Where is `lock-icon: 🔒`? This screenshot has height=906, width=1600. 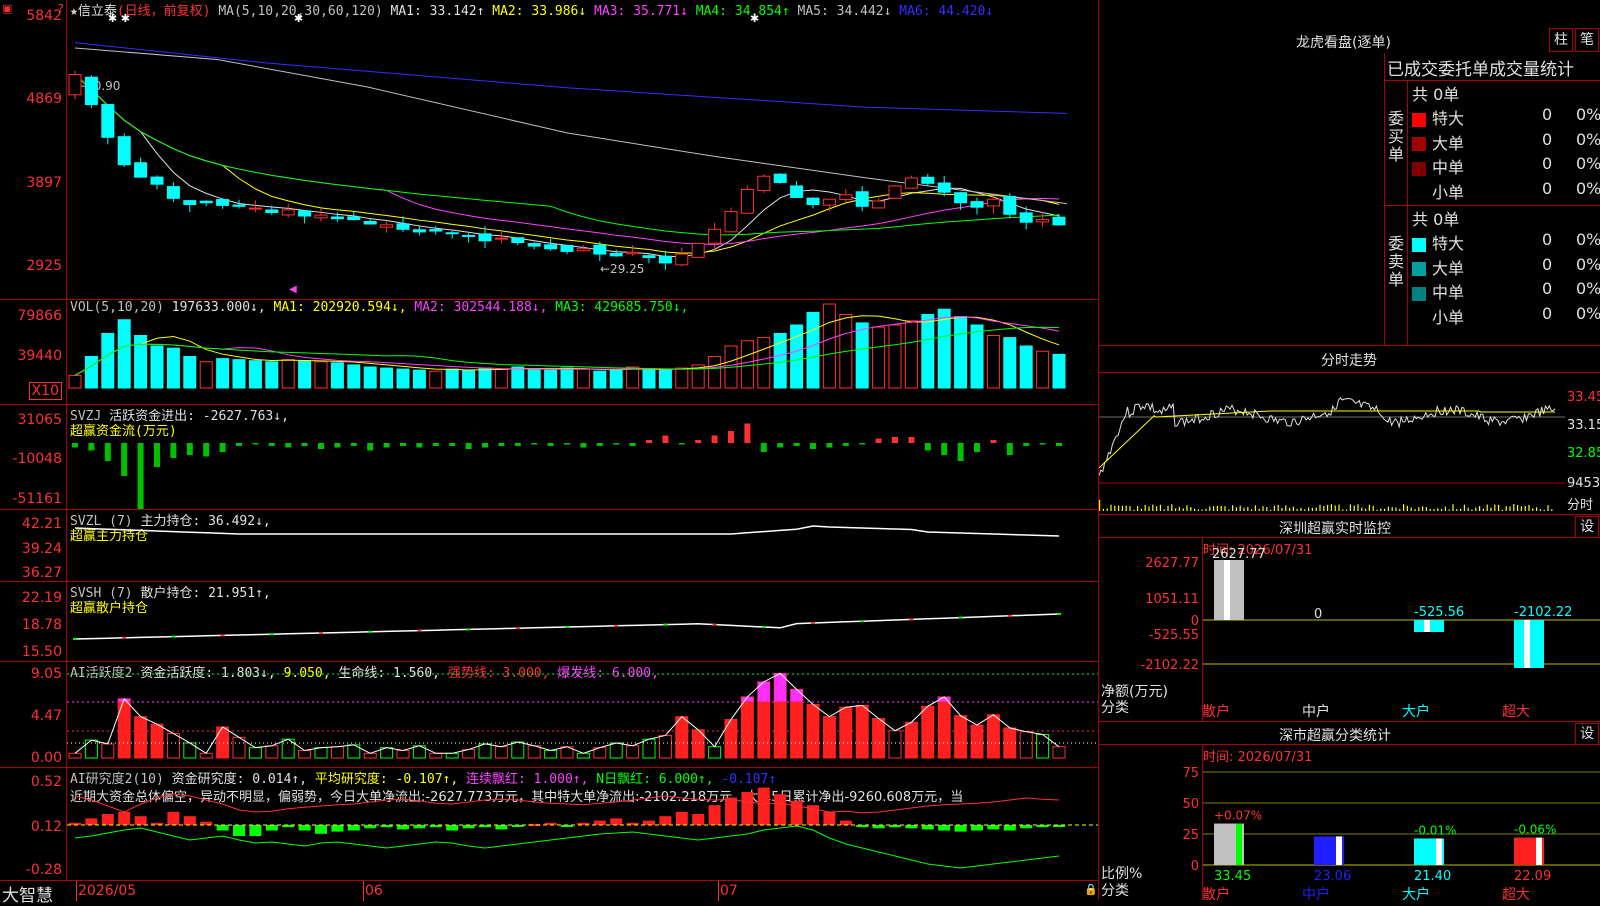 lock-icon: 🔒 is located at coordinates (1091, 889).